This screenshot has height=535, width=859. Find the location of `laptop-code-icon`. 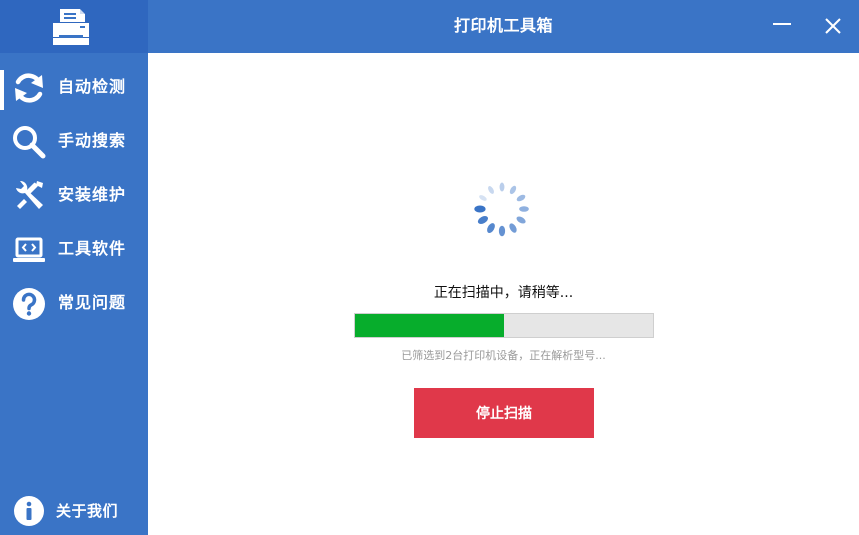

laptop-code-icon is located at coordinates (29, 249).